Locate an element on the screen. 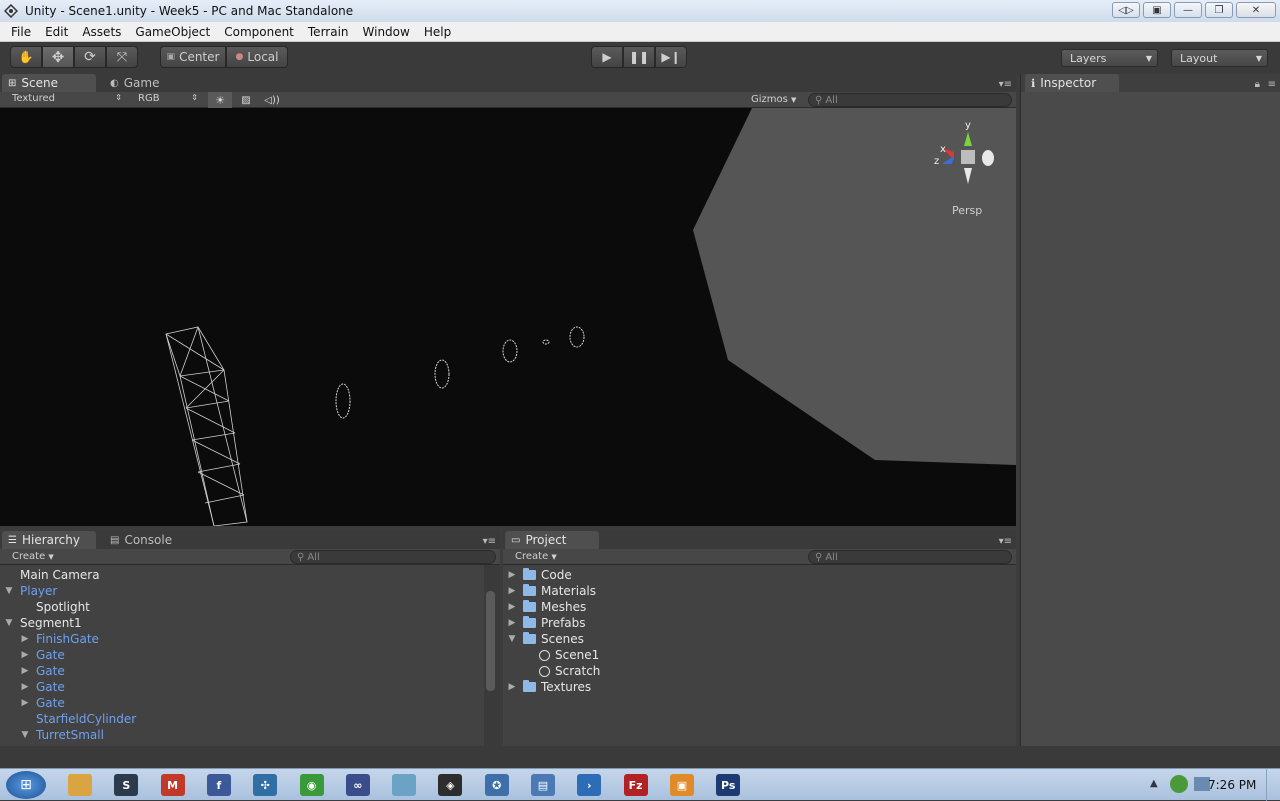 The width and height of the screenshot is (1280, 801). scene-search-input: ⚲ All is located at coordinates (910, 100).